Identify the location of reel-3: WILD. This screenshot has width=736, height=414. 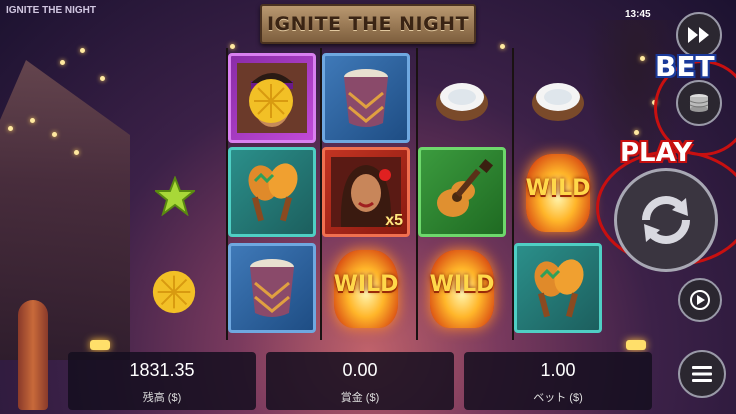
(466, 194).